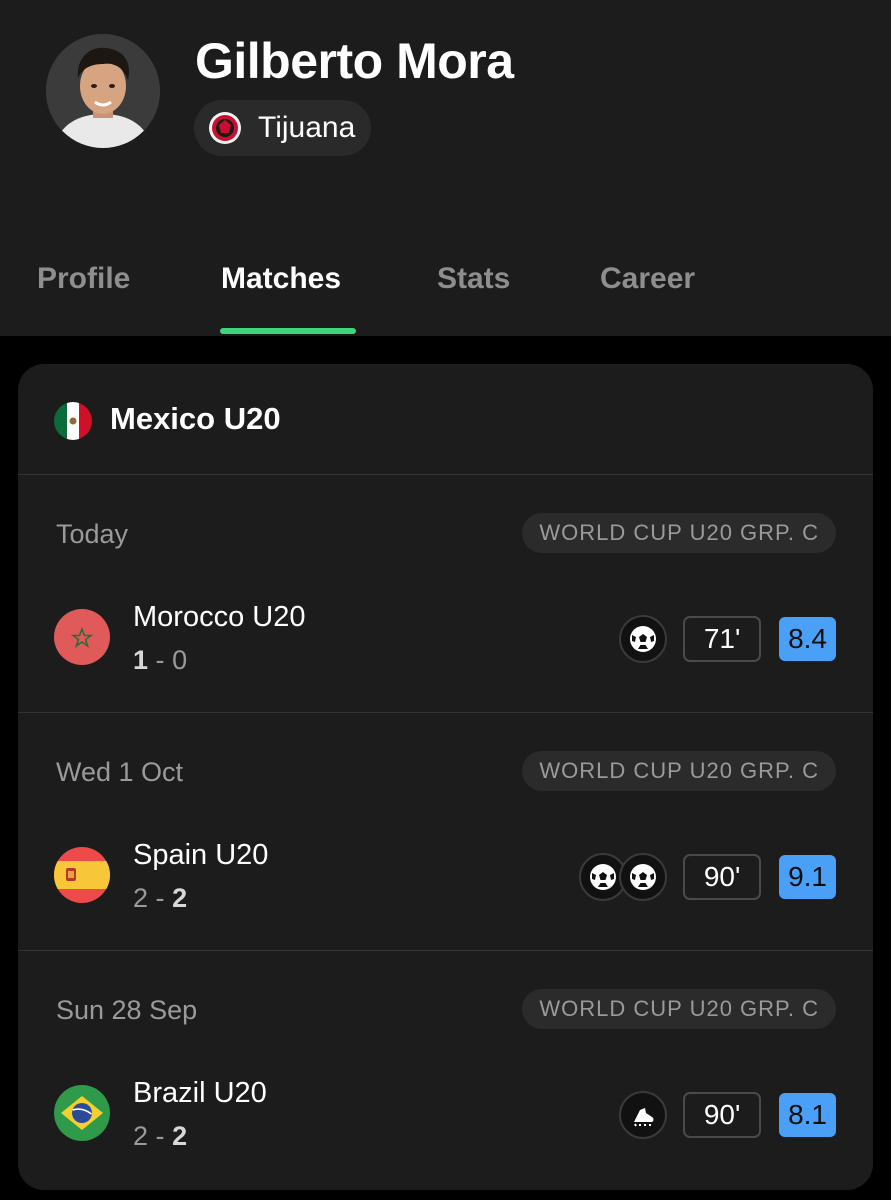 The image size is (891, 1200). I want to click on spain-flag-icon, so click(82, 875).